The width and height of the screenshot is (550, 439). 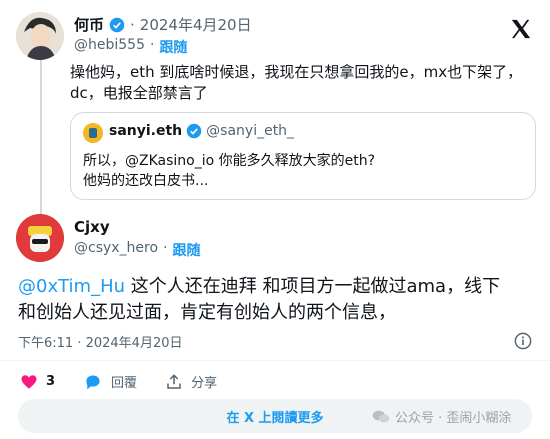 I want to click on share-button: 分享, so click(x=191, y=381).